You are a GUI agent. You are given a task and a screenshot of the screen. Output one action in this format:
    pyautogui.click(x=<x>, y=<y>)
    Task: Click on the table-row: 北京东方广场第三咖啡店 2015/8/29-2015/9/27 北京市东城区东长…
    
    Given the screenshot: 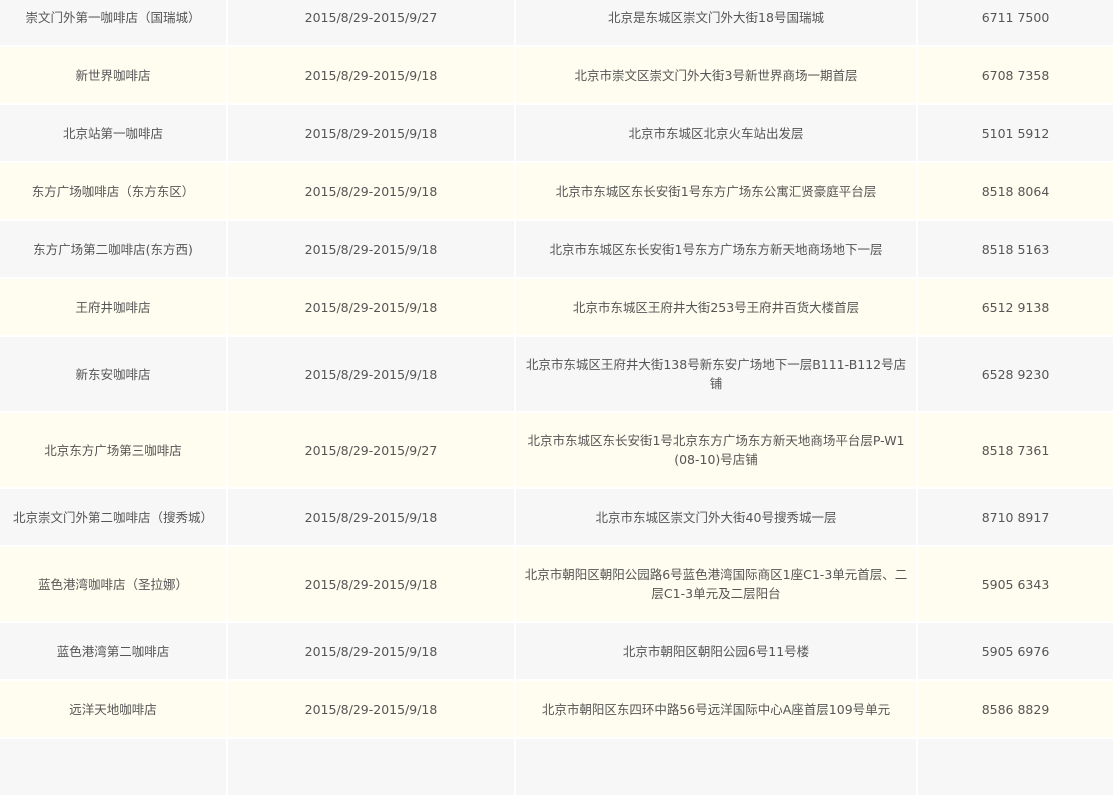 What is the action you would take?
    pyautogui.click(x=556, y=450)
    